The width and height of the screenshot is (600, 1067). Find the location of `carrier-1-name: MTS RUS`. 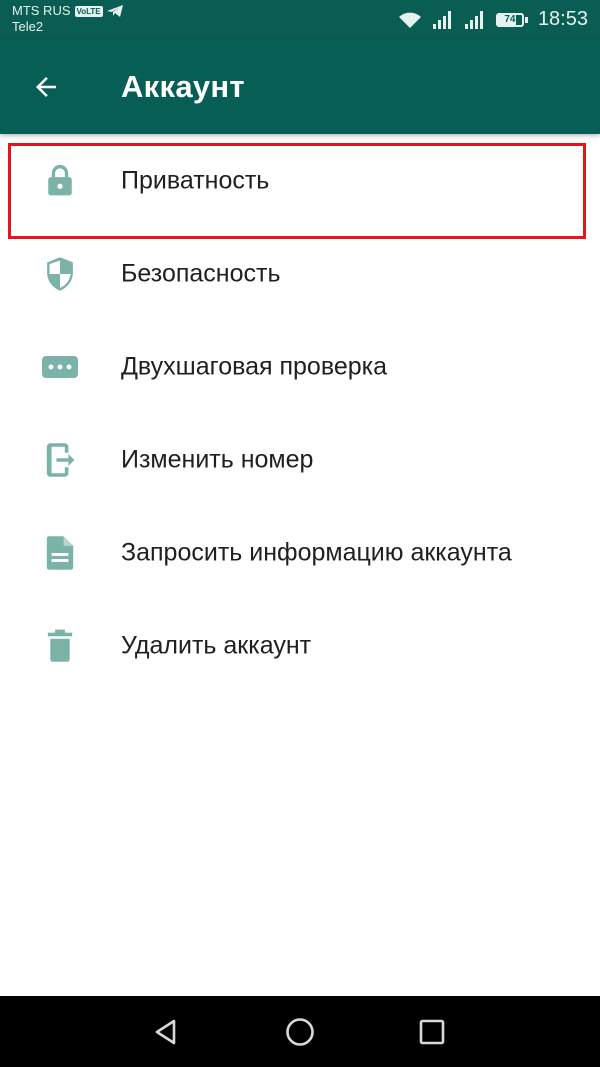

carrier-1-name: MTS RUS is located at coordinates (41, 10).